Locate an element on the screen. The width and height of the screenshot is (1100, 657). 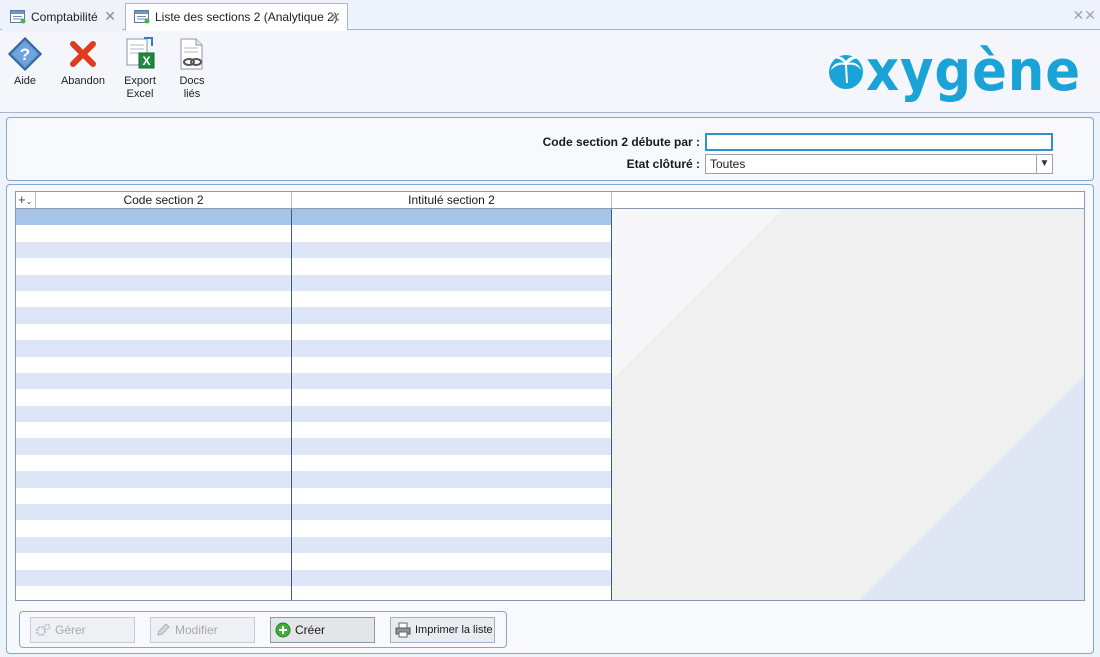
column-chooser-button: +⌄ is located at coordinates (26, 200).